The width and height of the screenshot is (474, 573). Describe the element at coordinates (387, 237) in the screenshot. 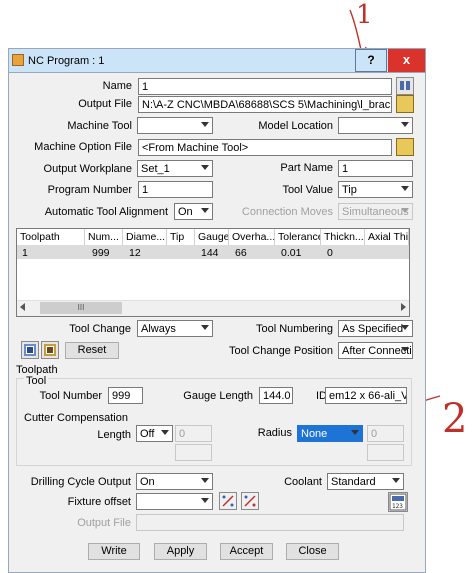

I see `column-header: Axial Thick` at that location.